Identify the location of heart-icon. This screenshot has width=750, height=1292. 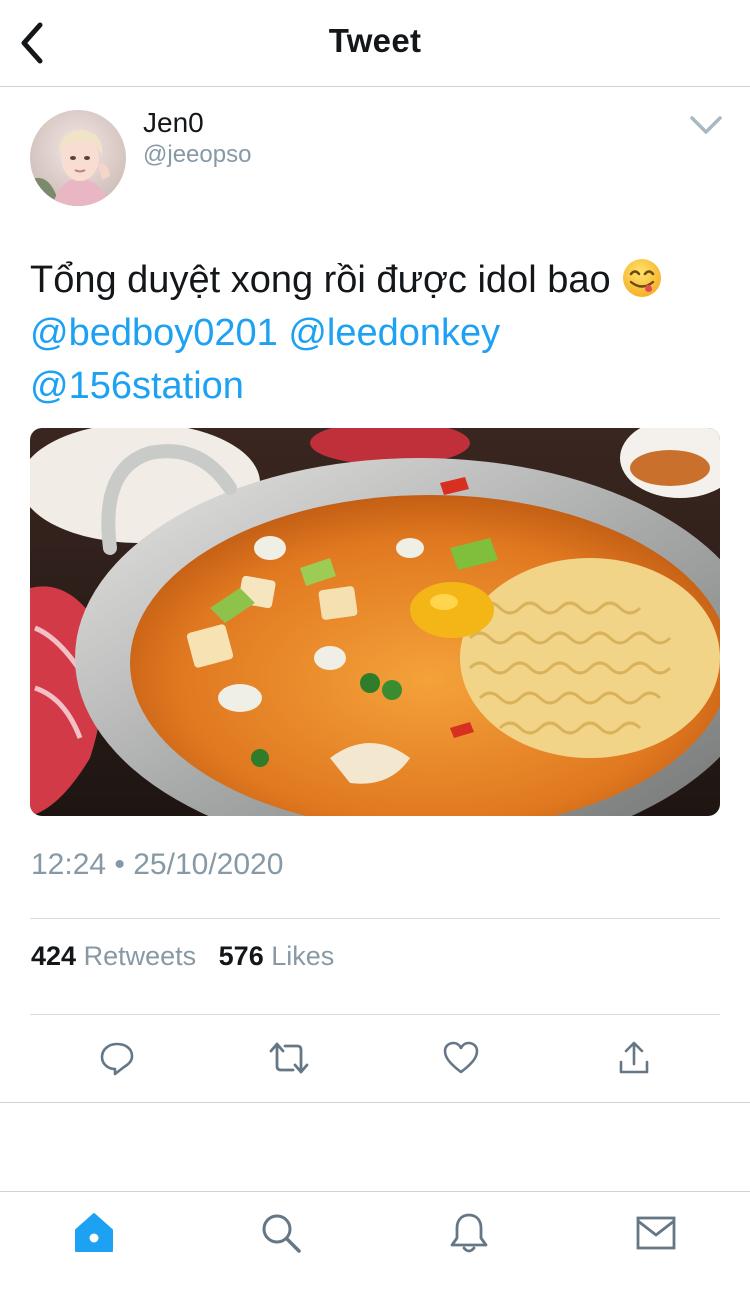
(461, 1057).